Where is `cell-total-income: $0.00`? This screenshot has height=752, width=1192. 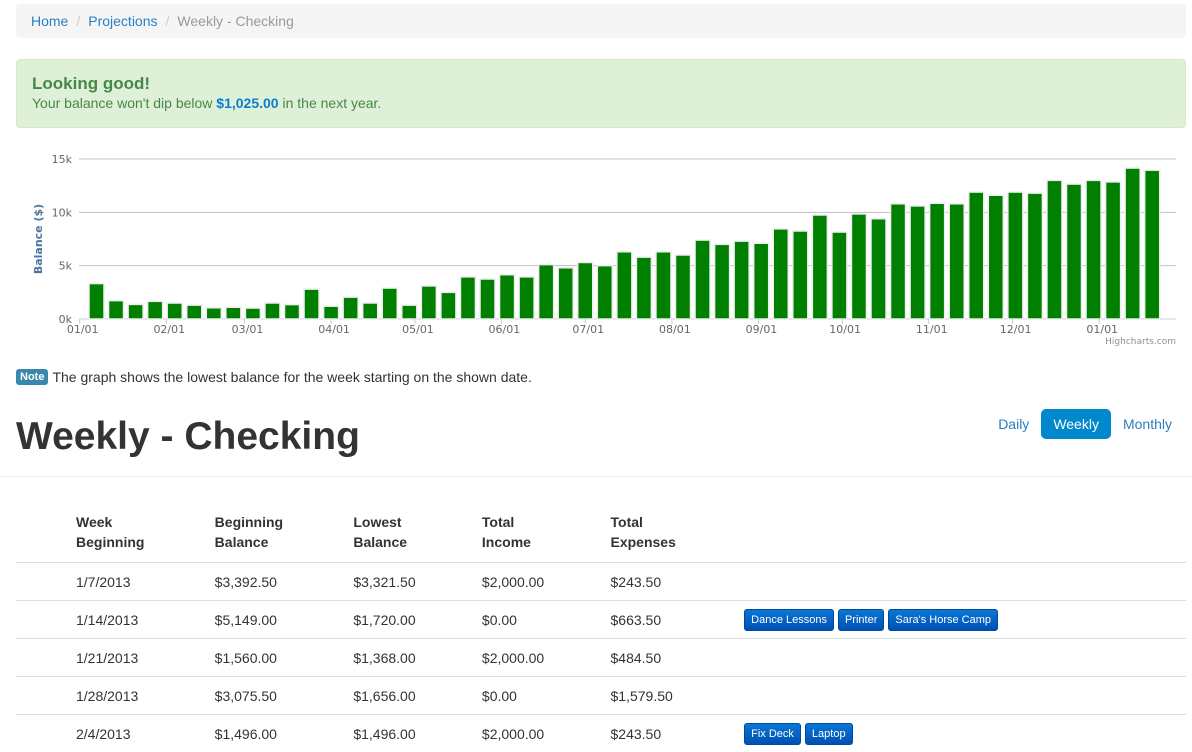 cell-total-income: $0.00 is located at coordinates (538, 619).